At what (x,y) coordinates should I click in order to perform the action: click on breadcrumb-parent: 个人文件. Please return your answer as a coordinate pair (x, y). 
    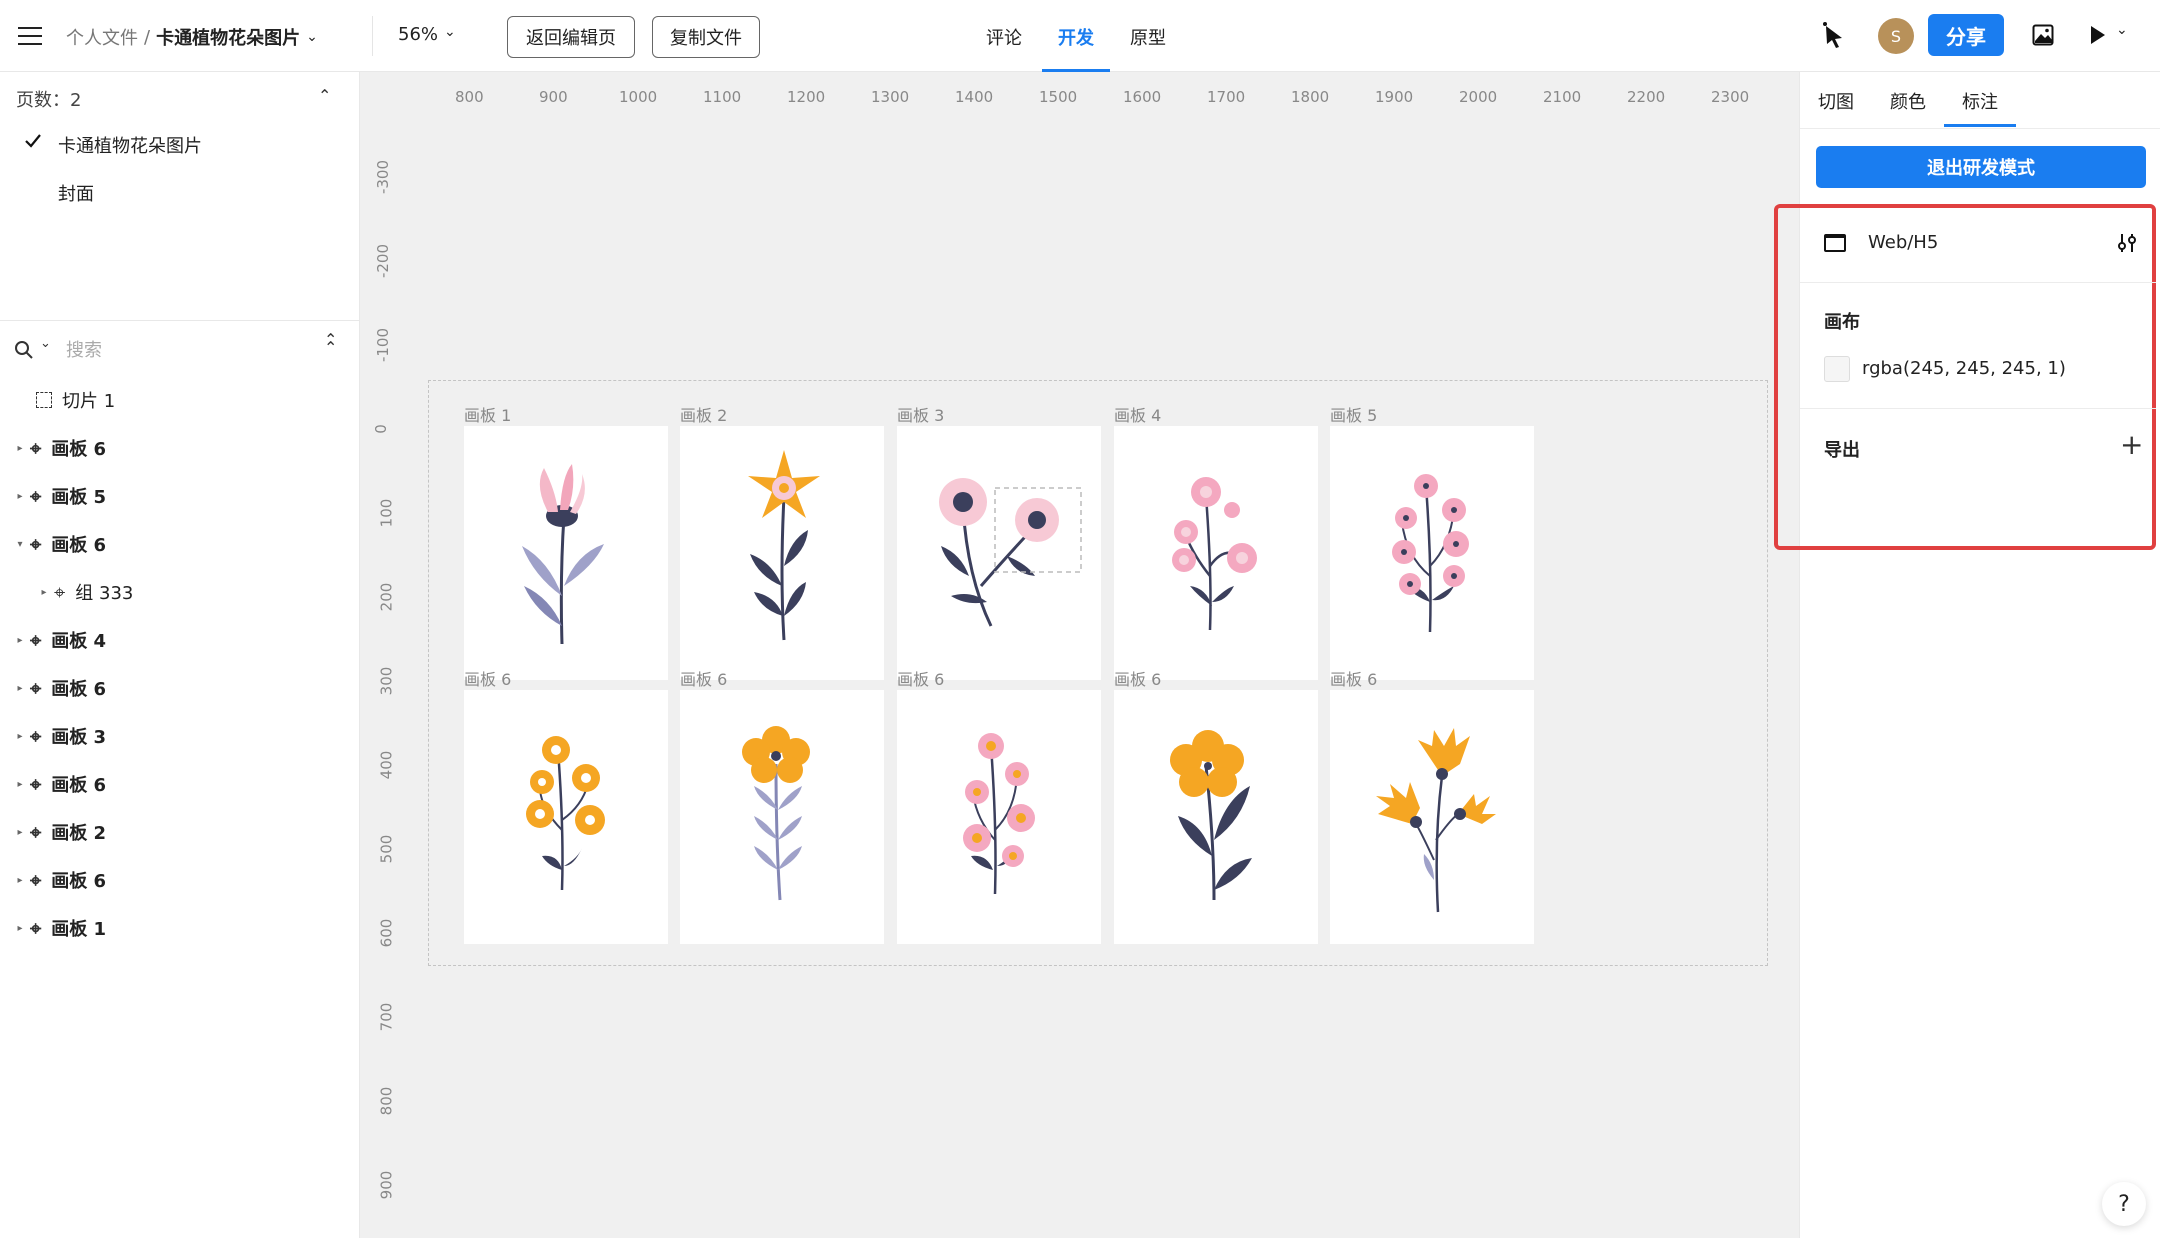
    Looking at the image, I should click on (102, 37).